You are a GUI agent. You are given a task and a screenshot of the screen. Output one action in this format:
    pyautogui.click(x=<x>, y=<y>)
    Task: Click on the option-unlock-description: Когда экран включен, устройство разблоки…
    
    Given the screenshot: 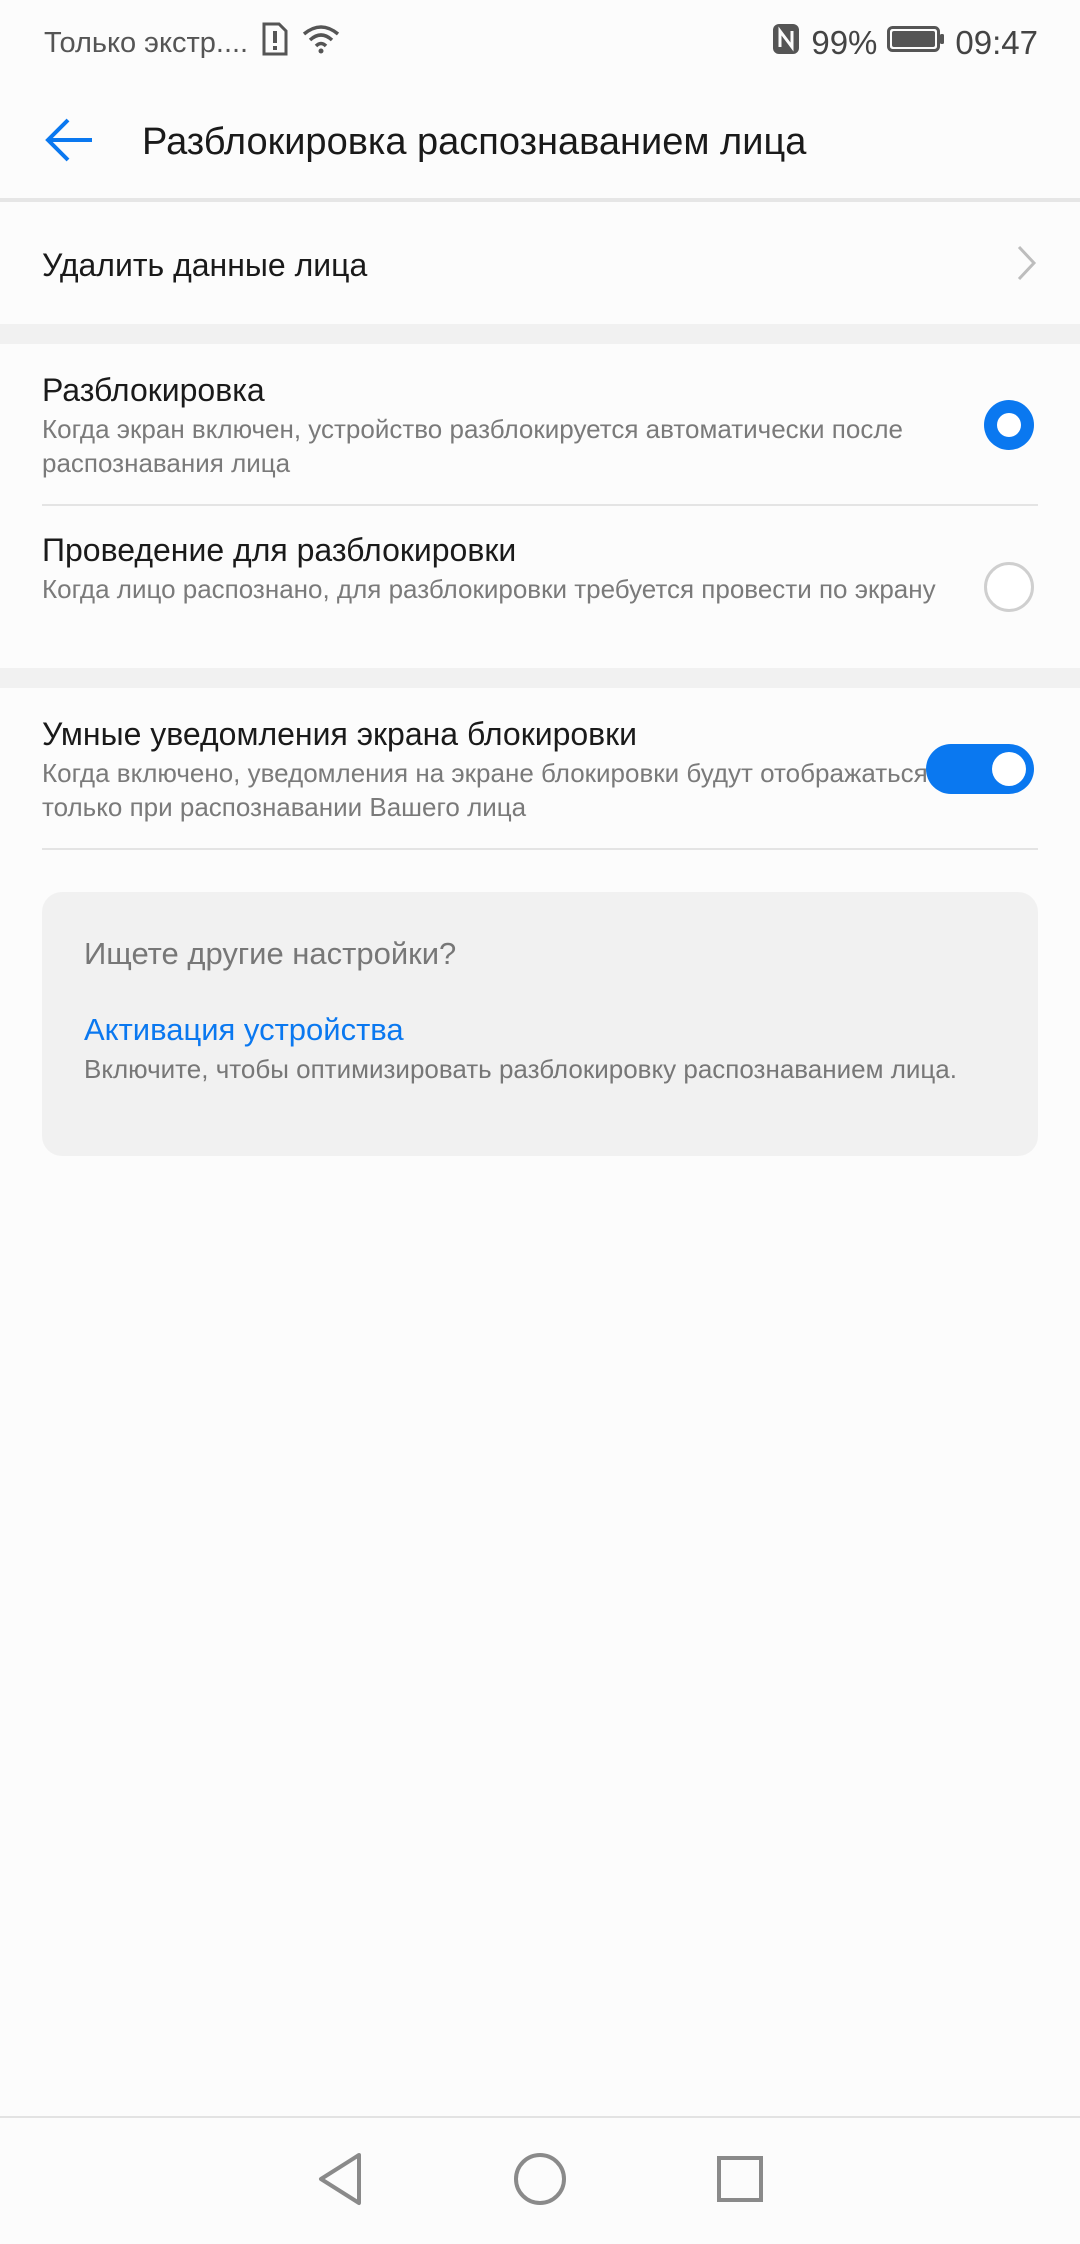 What is the action you would take?
    pyautogui.click(x=472, y=446)
    